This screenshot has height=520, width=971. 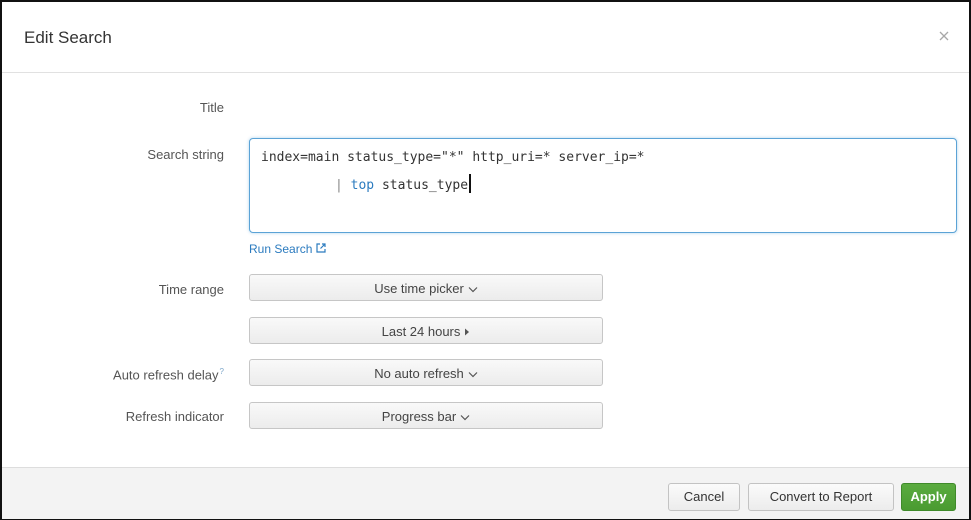 I want to click on close-icon, so click(x=944, y=36).